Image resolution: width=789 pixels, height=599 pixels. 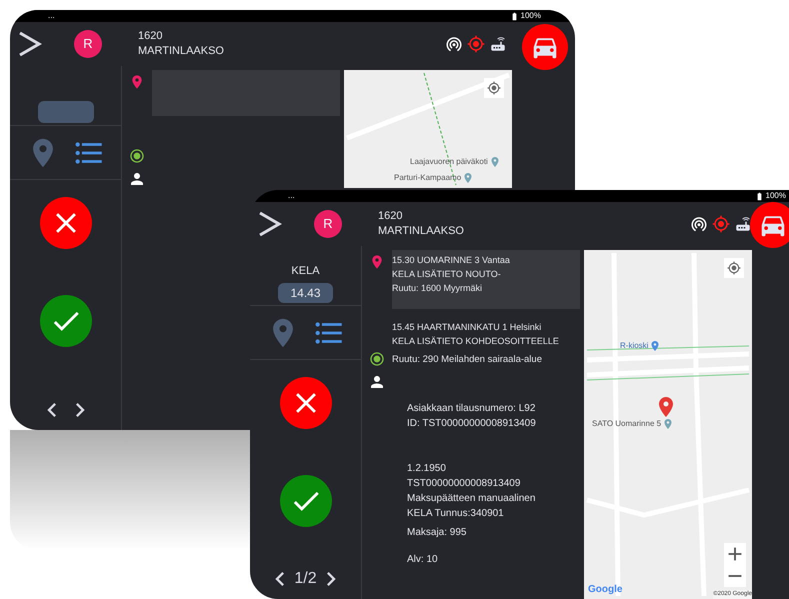 What do you see at coordinates (437, 533) in the screenshot?
I see `customer-info: Maksaja: 995` at bounding box center [437, 533].